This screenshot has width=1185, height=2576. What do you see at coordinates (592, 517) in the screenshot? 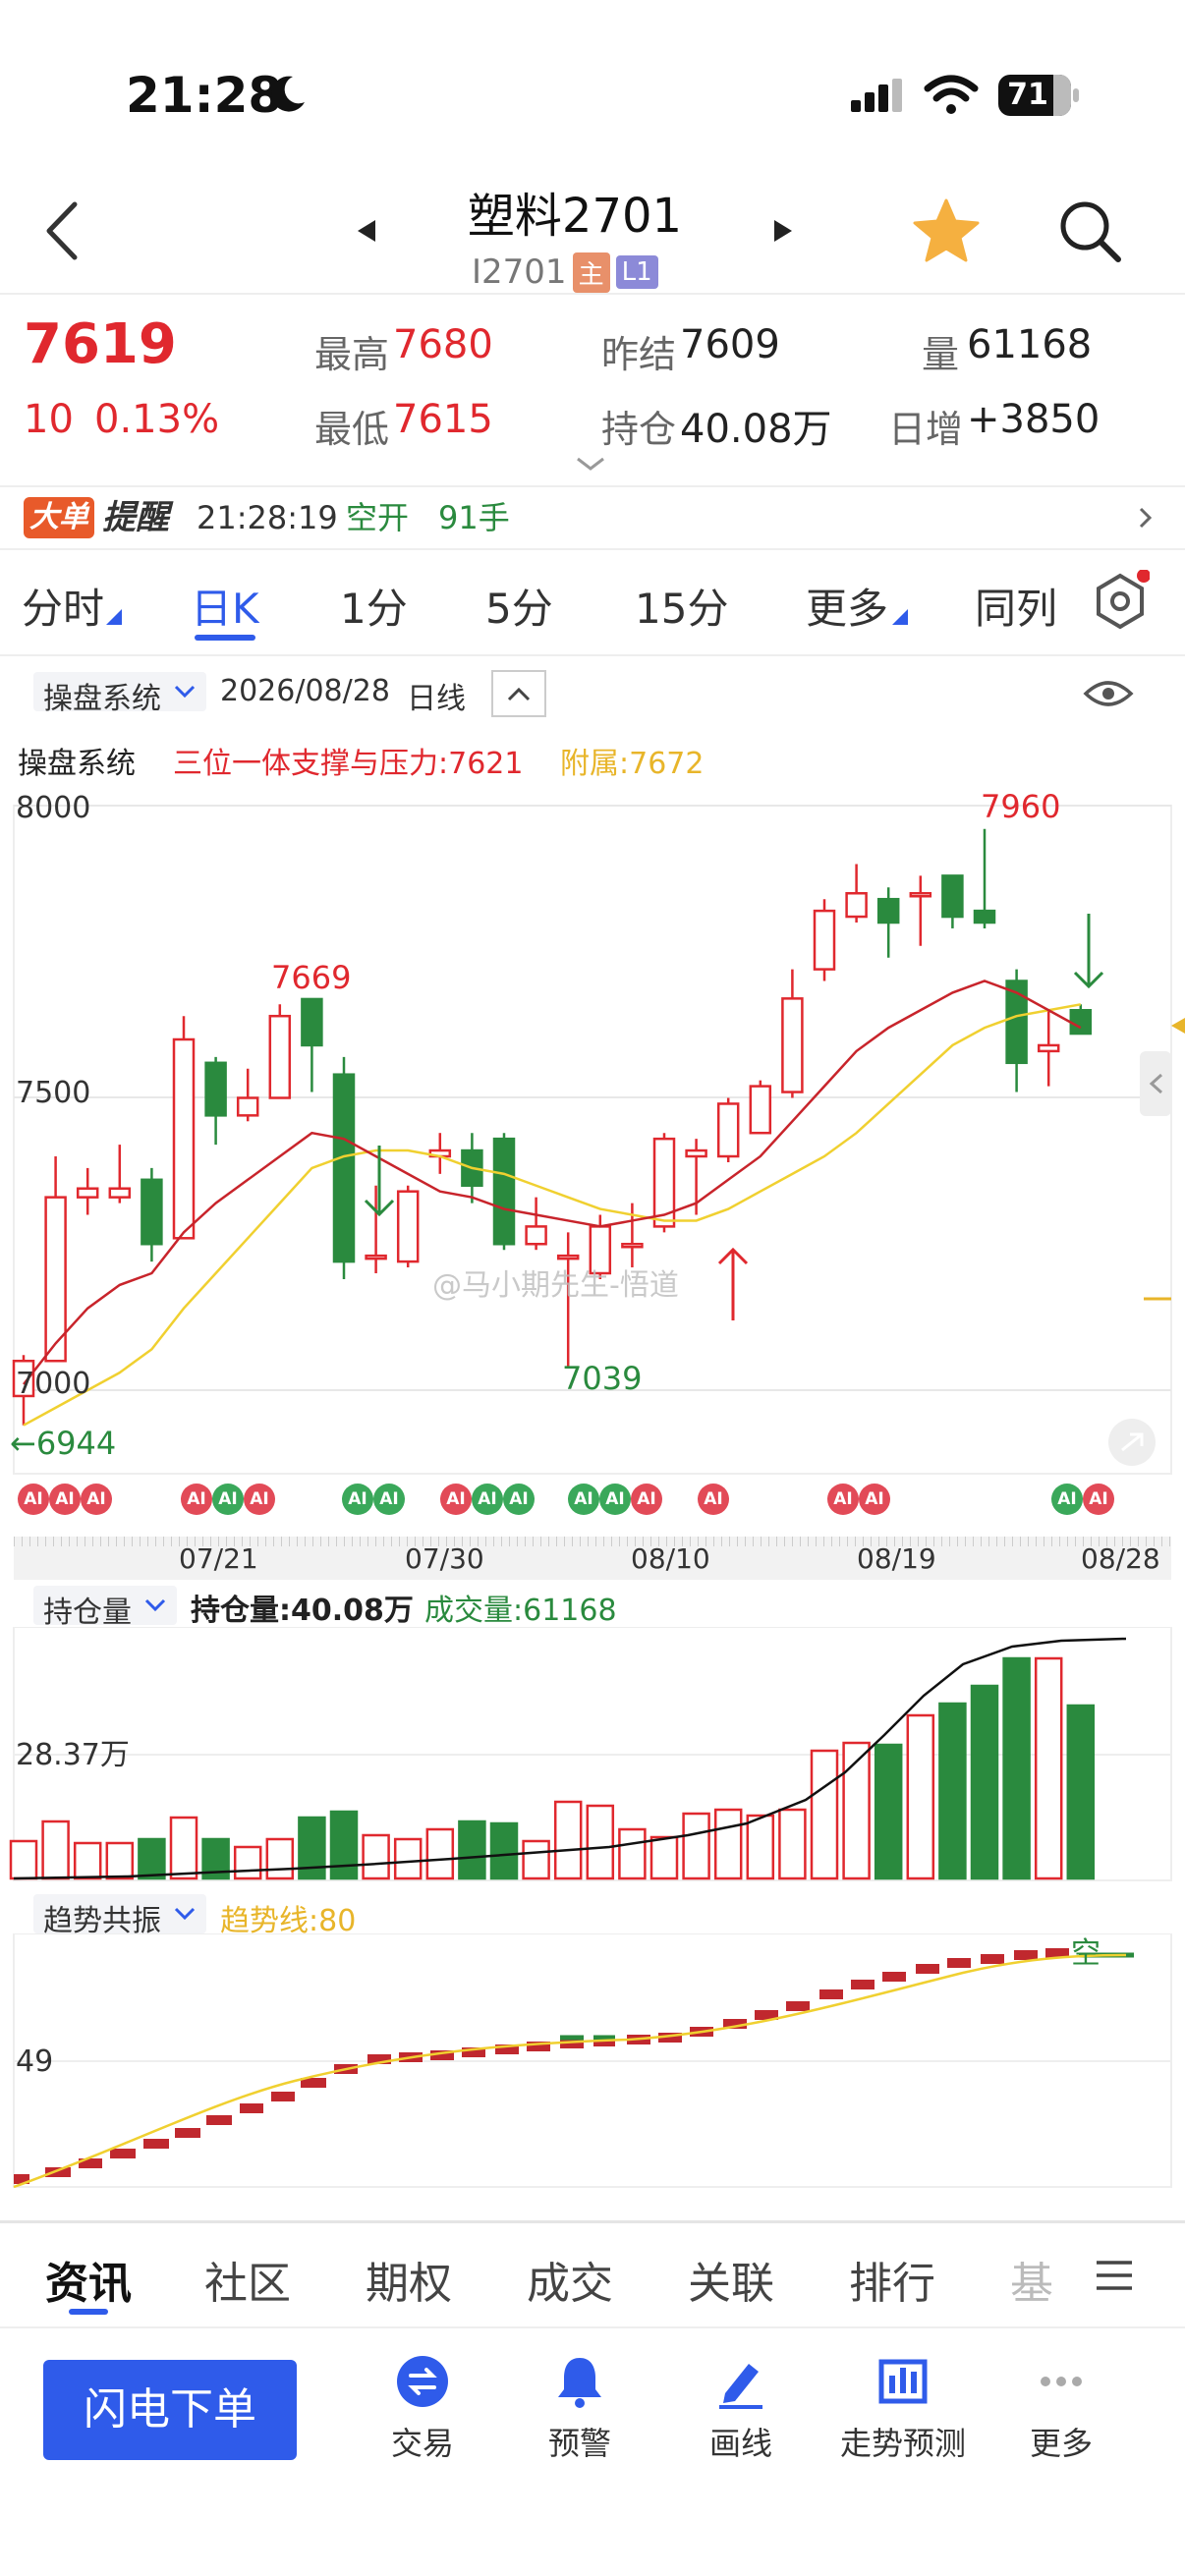
I see `big-order-alert: 大单 提醒 21:28:19 空开 91手` at bounding box center [592, 517].